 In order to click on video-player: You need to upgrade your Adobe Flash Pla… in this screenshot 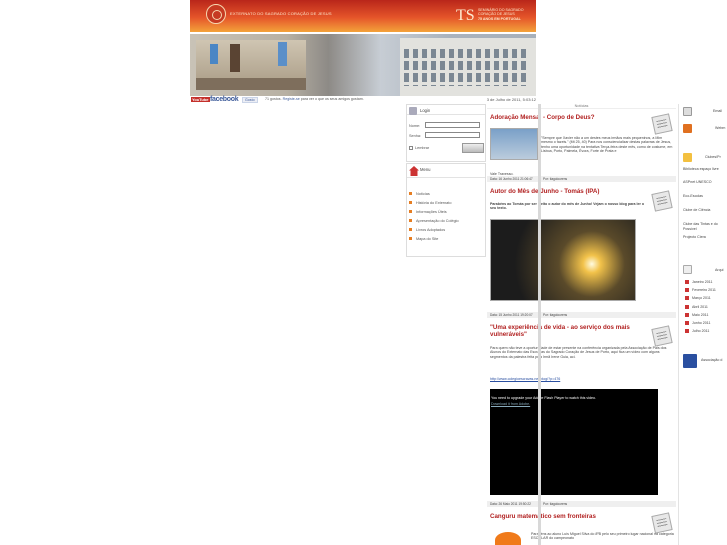, I will do `click(574, 442)`.